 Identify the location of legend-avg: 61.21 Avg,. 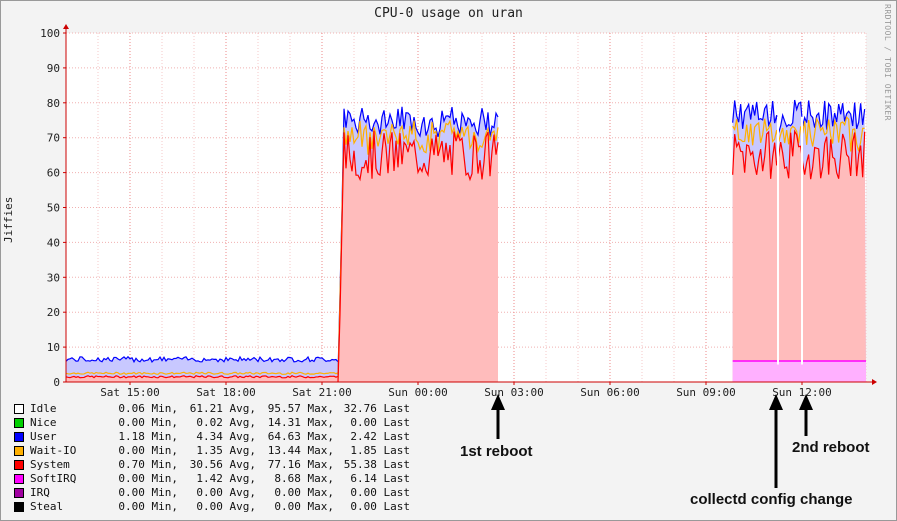
(222, 408).